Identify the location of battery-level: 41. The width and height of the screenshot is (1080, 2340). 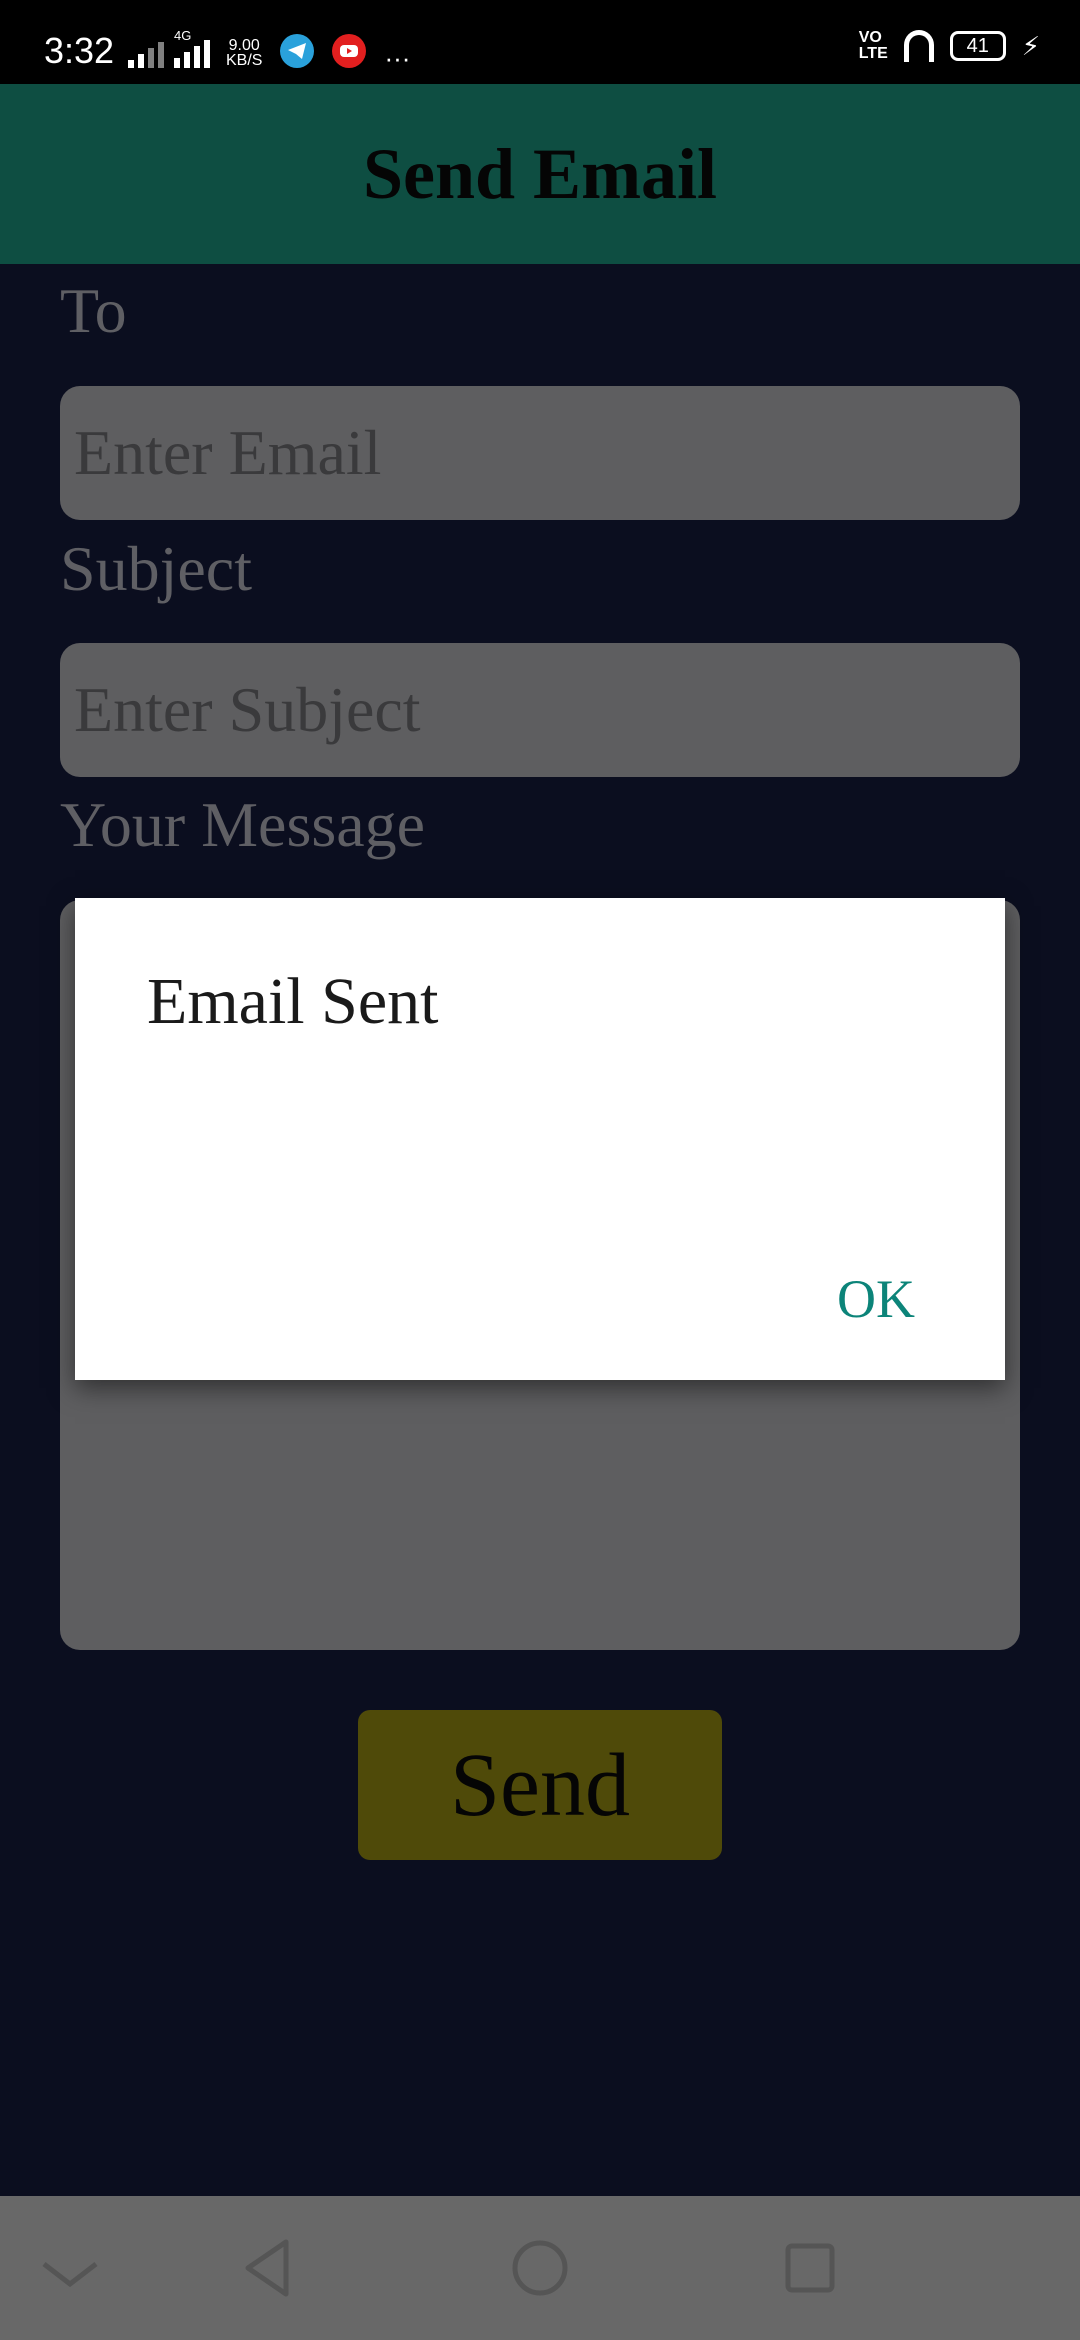
(977, 46).